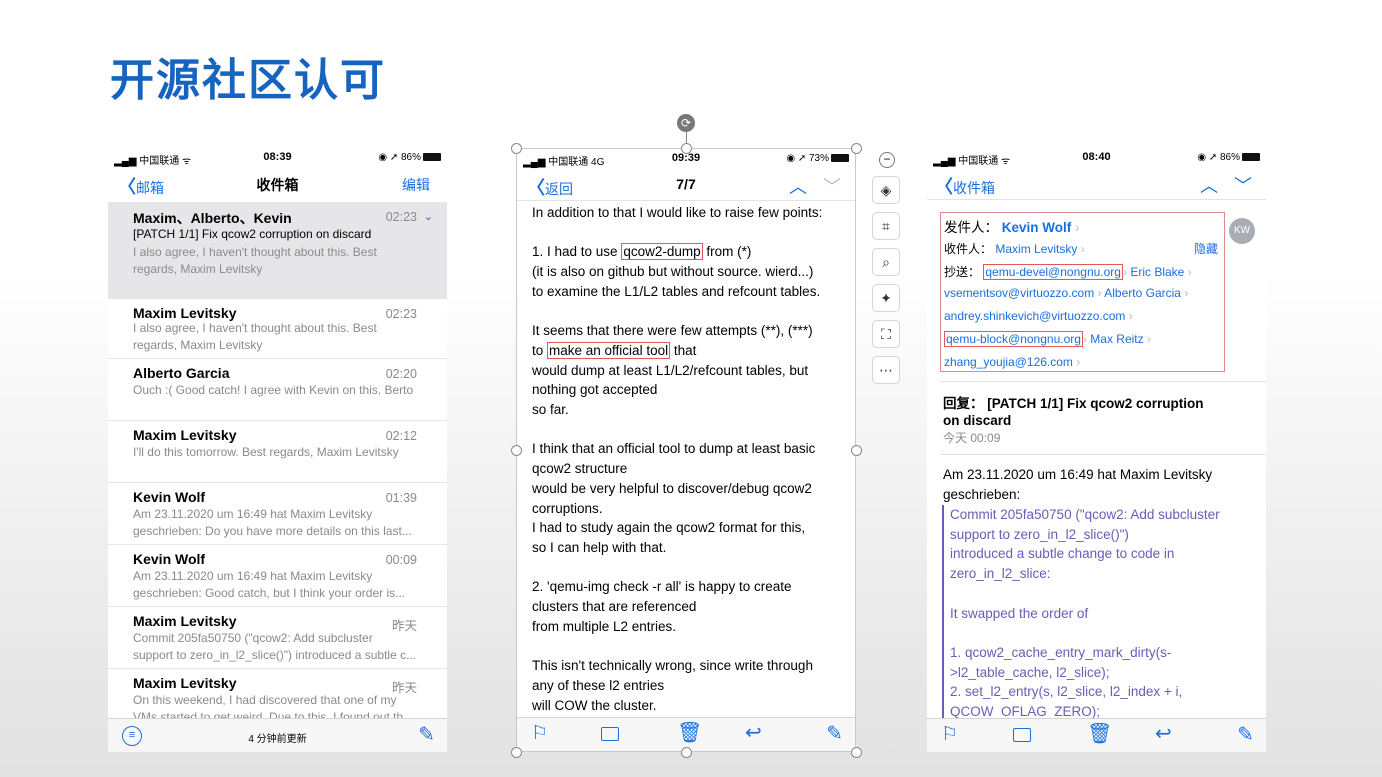 The image size is (1382, 777). Describe the element at coordinates (409, 157) in the screenshot. I see `battery-indicator: ◉ ➚ 86%` at that location.